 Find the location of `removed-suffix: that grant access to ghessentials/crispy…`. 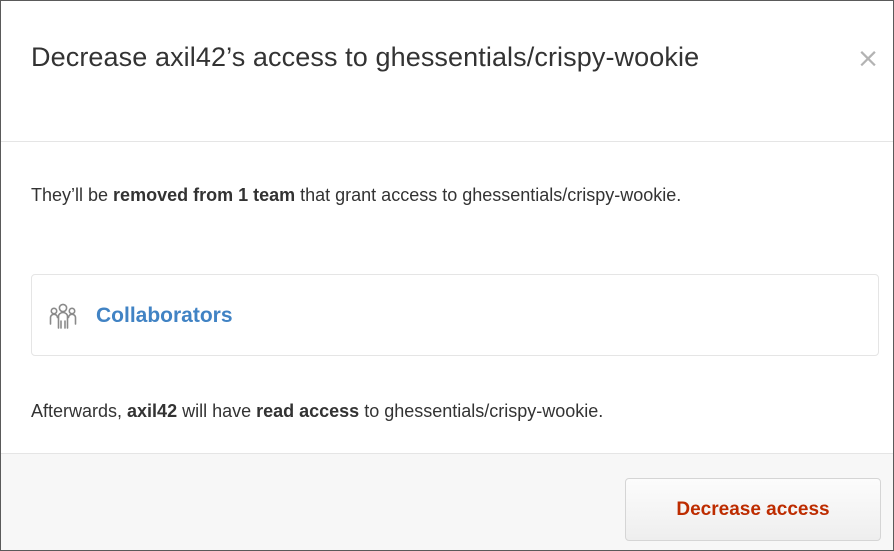

removed-suffix: that grant access to ghessentials/crispy… is located at coordinates (488, 195).